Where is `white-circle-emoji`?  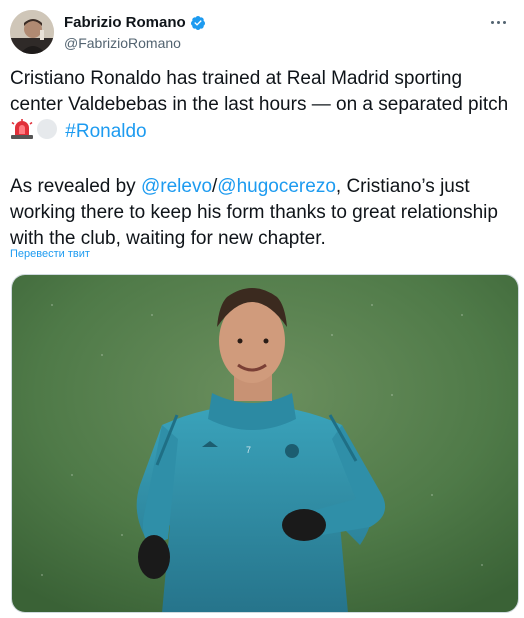
white-circle-emoji is located at coordinates (47, 133).